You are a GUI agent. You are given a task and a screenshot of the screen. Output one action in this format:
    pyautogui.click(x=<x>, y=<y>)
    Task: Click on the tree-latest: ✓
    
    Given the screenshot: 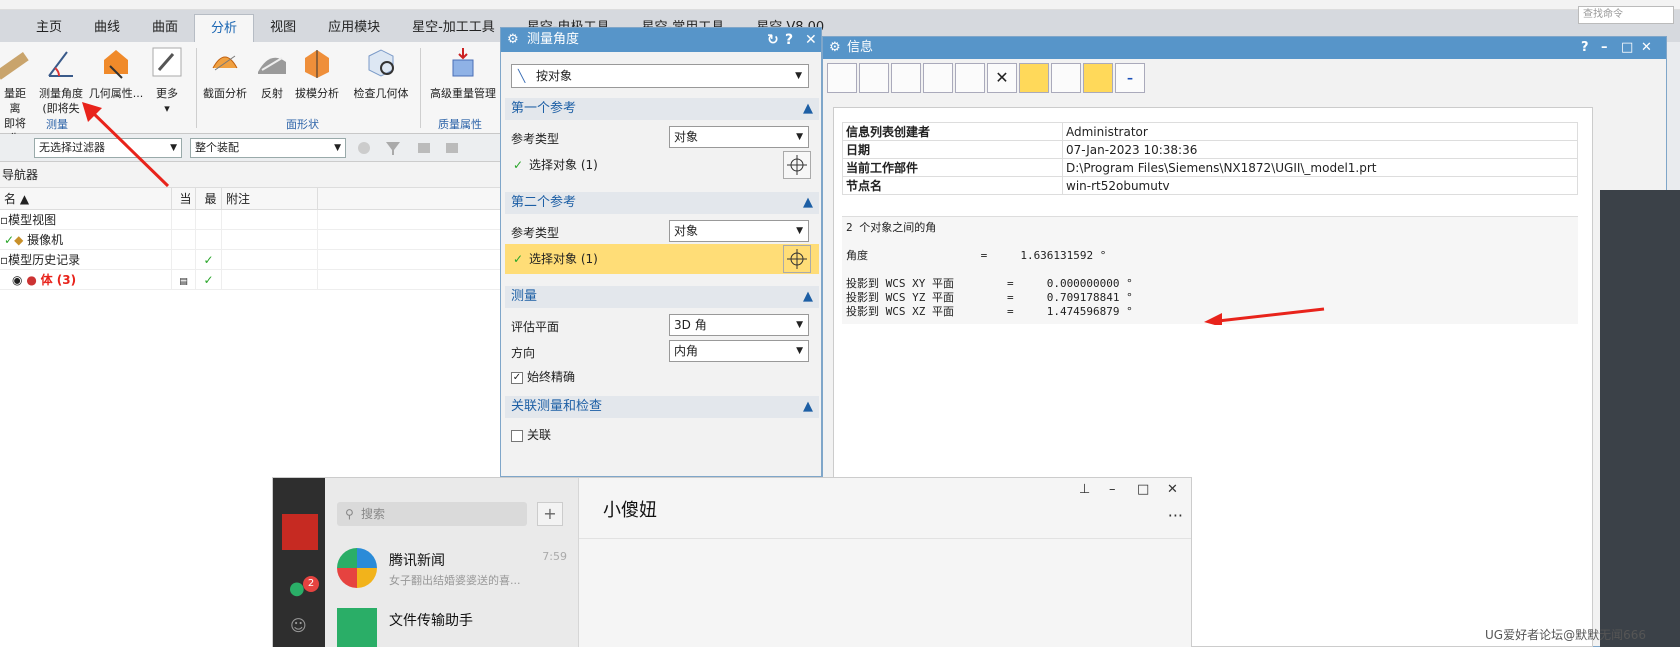 What is the action you would take?
    pyautogui.click(x=209, y=279)
    